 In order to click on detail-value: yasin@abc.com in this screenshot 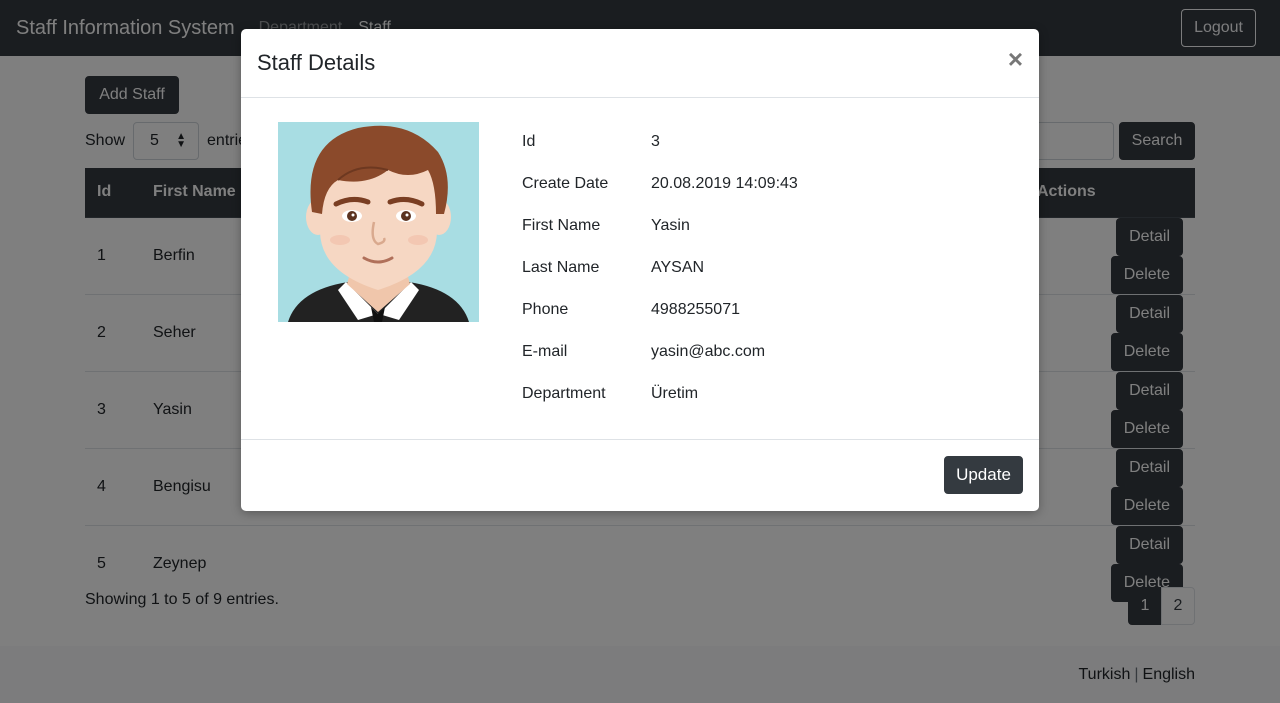, I will do `click(708, 351)`.